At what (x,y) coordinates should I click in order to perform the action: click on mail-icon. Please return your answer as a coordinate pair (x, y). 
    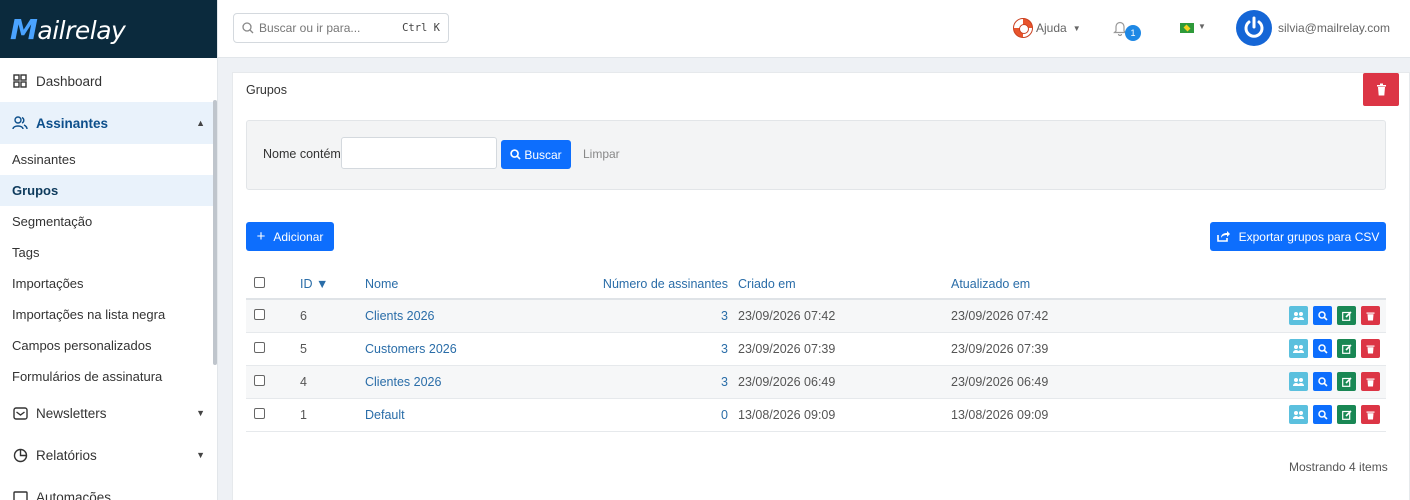
    Looking at the image, I should click on (20, 413).